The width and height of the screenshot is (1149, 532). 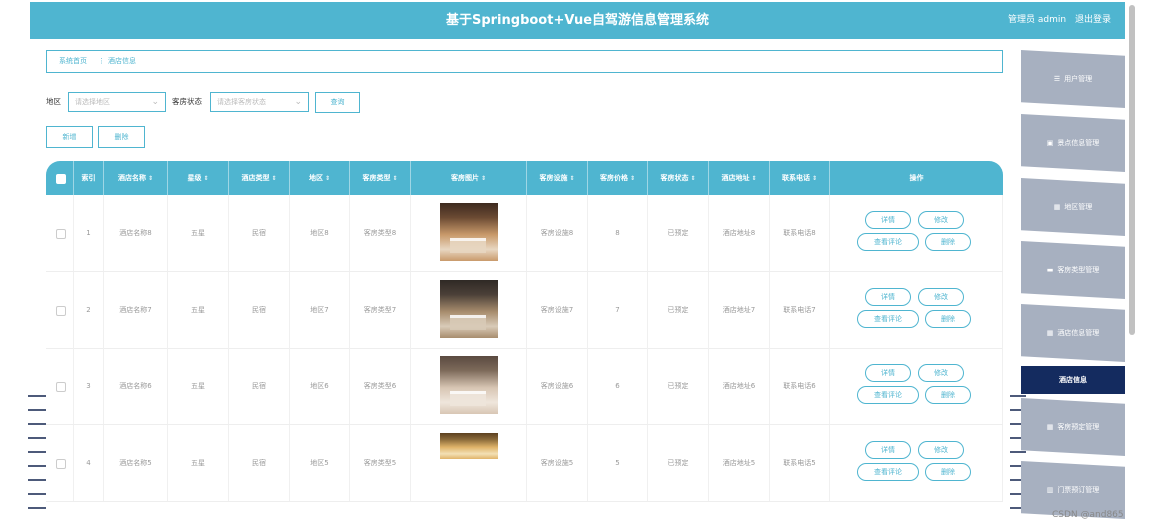 I want to click on col-index-label: 索引, so click(x=88, y=178).